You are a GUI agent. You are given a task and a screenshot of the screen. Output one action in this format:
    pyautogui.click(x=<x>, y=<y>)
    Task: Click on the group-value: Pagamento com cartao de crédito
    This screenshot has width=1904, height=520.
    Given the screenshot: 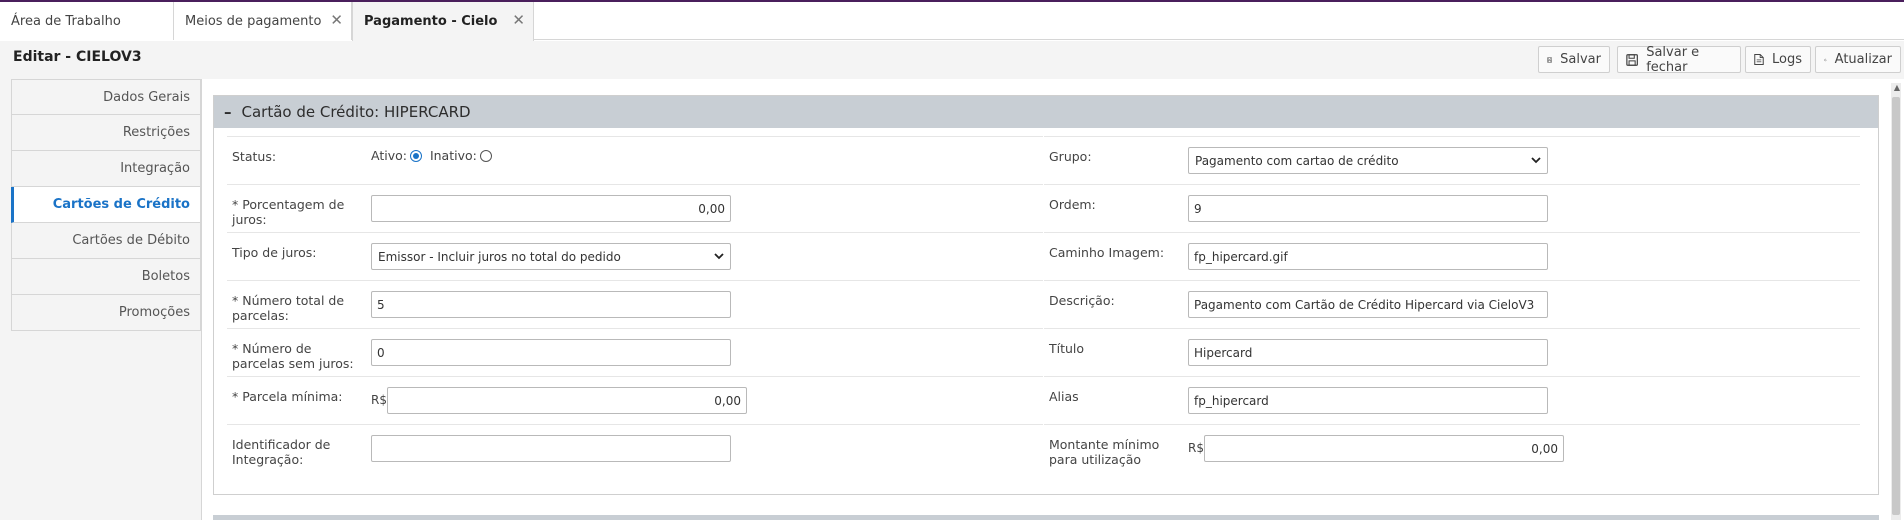 What is the action you would take?
    pyautogui.click(x=1297, y=160)
    